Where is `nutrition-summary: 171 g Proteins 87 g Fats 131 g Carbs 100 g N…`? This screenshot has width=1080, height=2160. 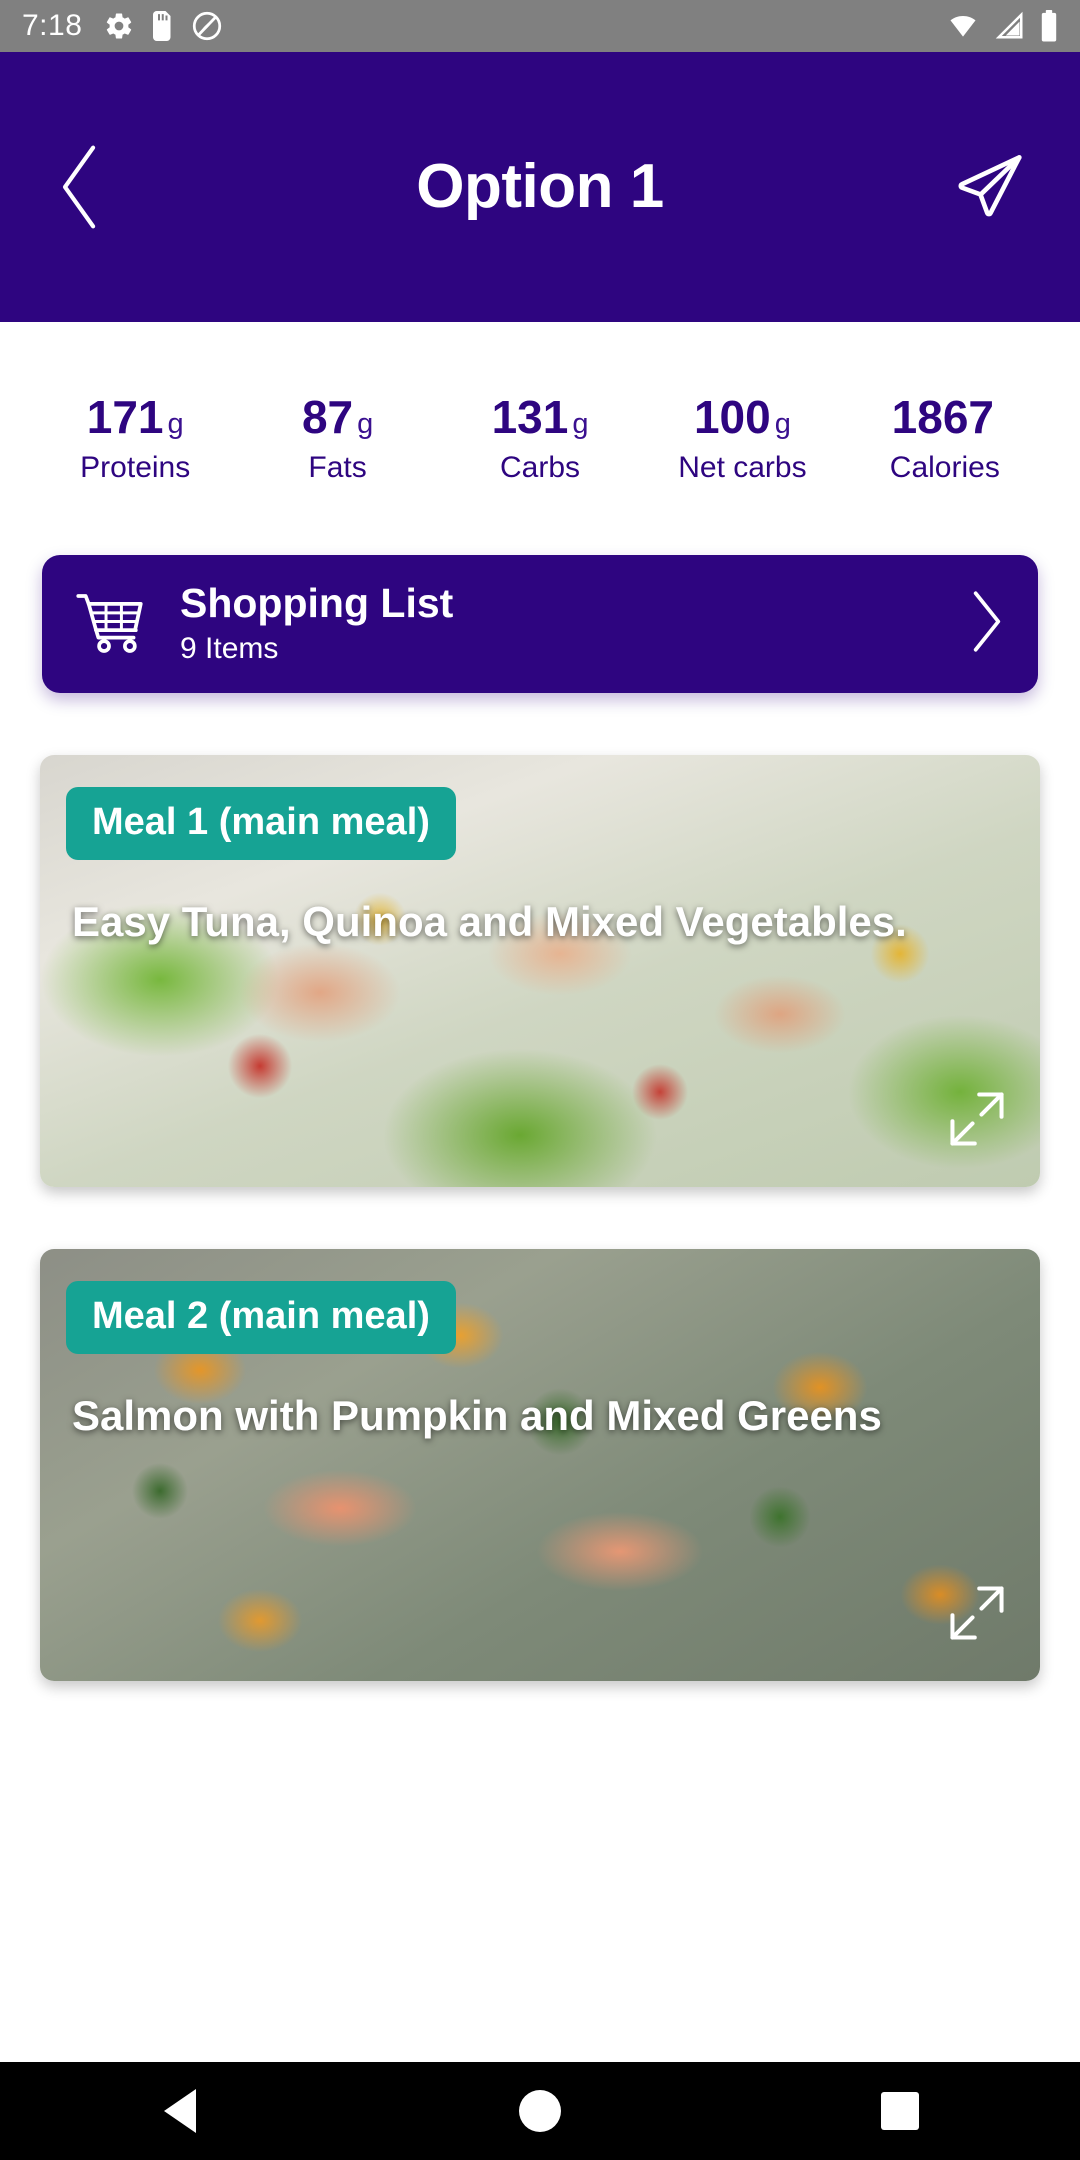
nutrition-summary: 171 g Proteins 87 g Fats 131 g Carbs 100 g N… is located at coordinates (540, 402).